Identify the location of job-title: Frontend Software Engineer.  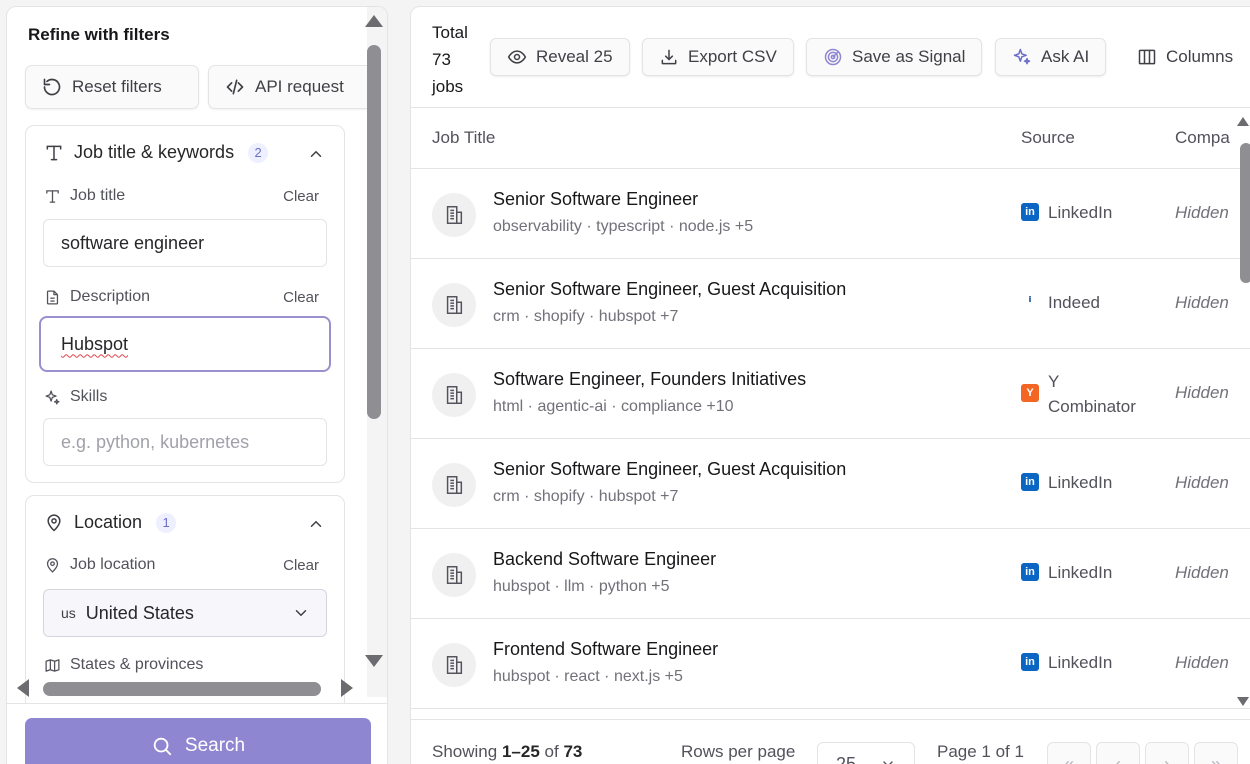
(605, 649).